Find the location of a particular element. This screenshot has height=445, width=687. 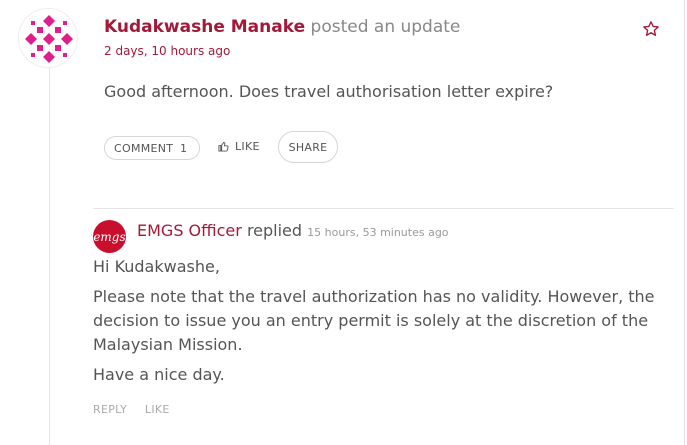

reply-paragraph: Have a nice day. is located at coordinates (159, 374).